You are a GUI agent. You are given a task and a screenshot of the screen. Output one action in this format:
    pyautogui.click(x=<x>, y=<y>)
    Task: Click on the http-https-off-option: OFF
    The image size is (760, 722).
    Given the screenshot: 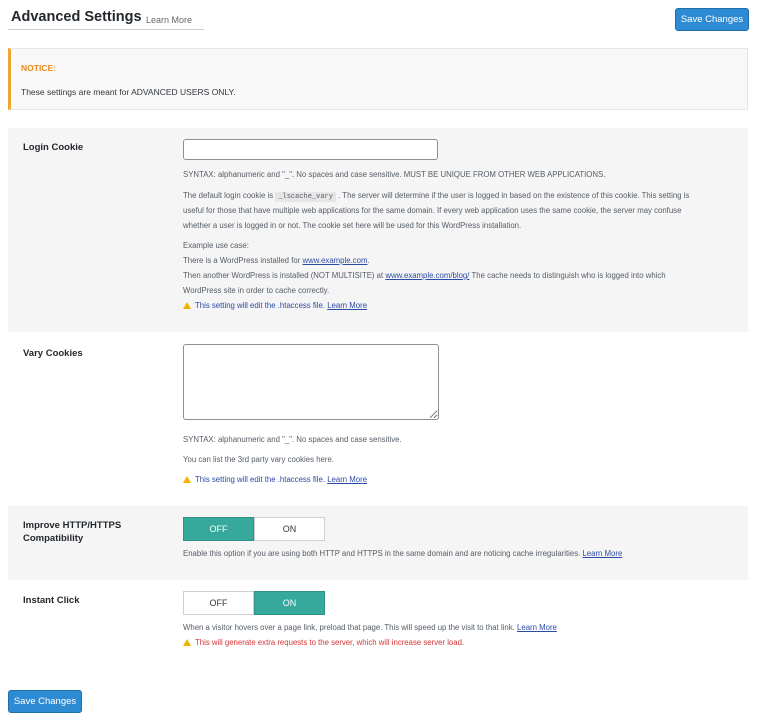 What is the action you would take?
    pyautogui.click(x=218, y=529)
    